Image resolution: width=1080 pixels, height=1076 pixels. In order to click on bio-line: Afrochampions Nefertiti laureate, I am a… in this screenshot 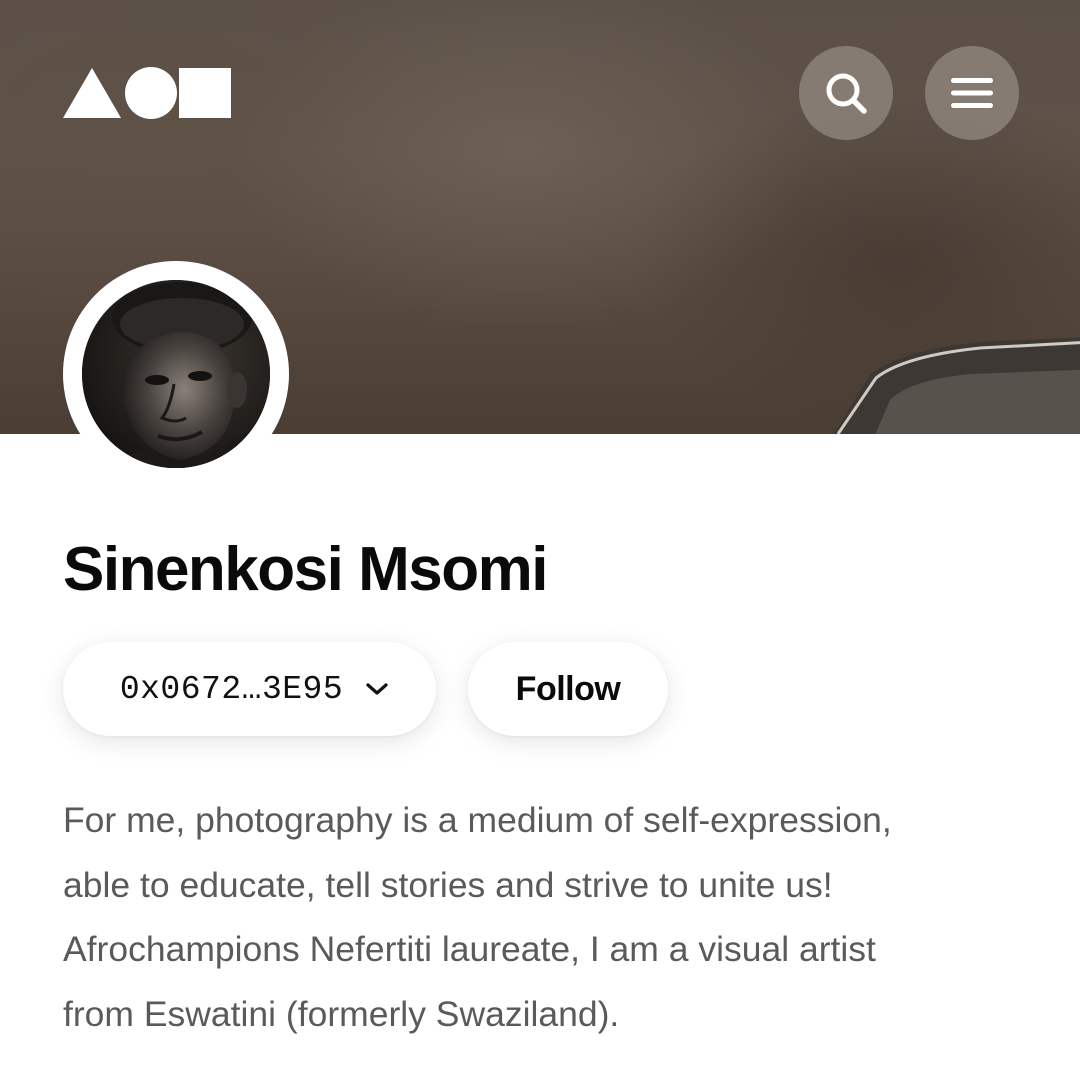, I will do `click(469, 949)`.